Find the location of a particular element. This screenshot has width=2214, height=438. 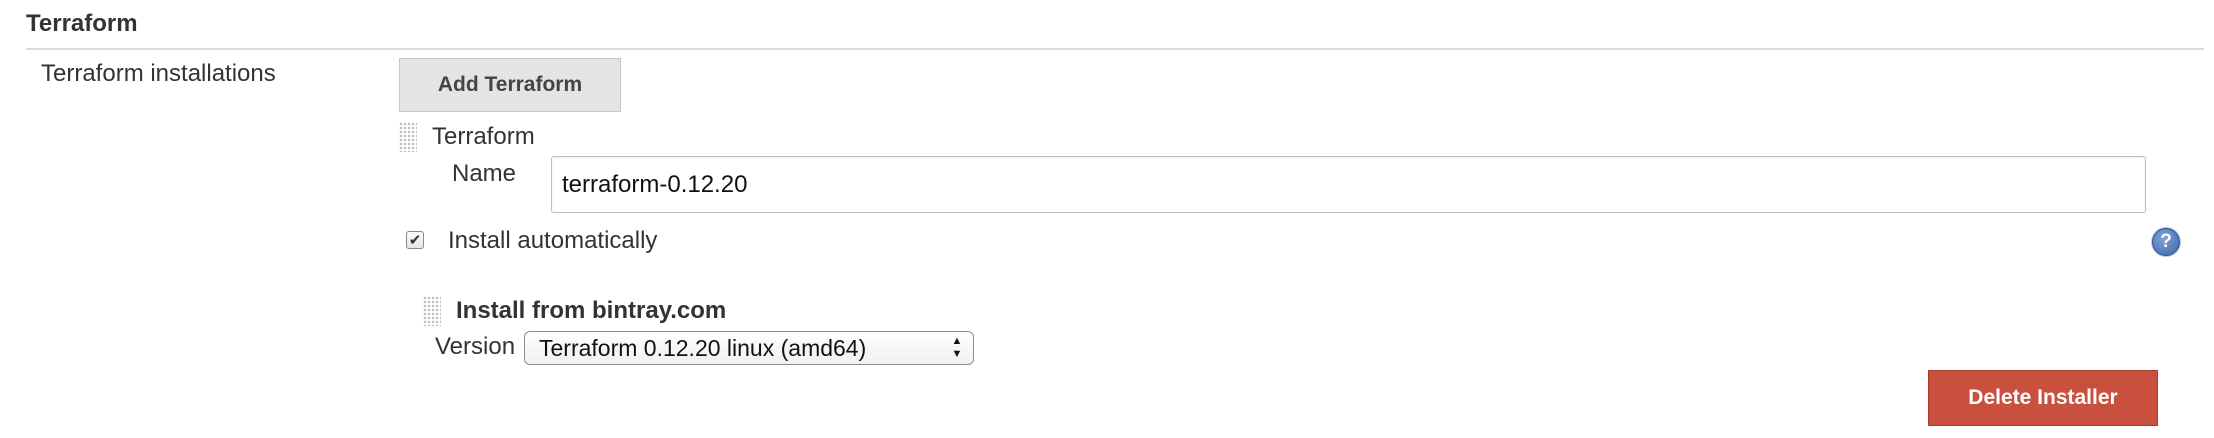

name-input is located at coordinates (1348, 184).